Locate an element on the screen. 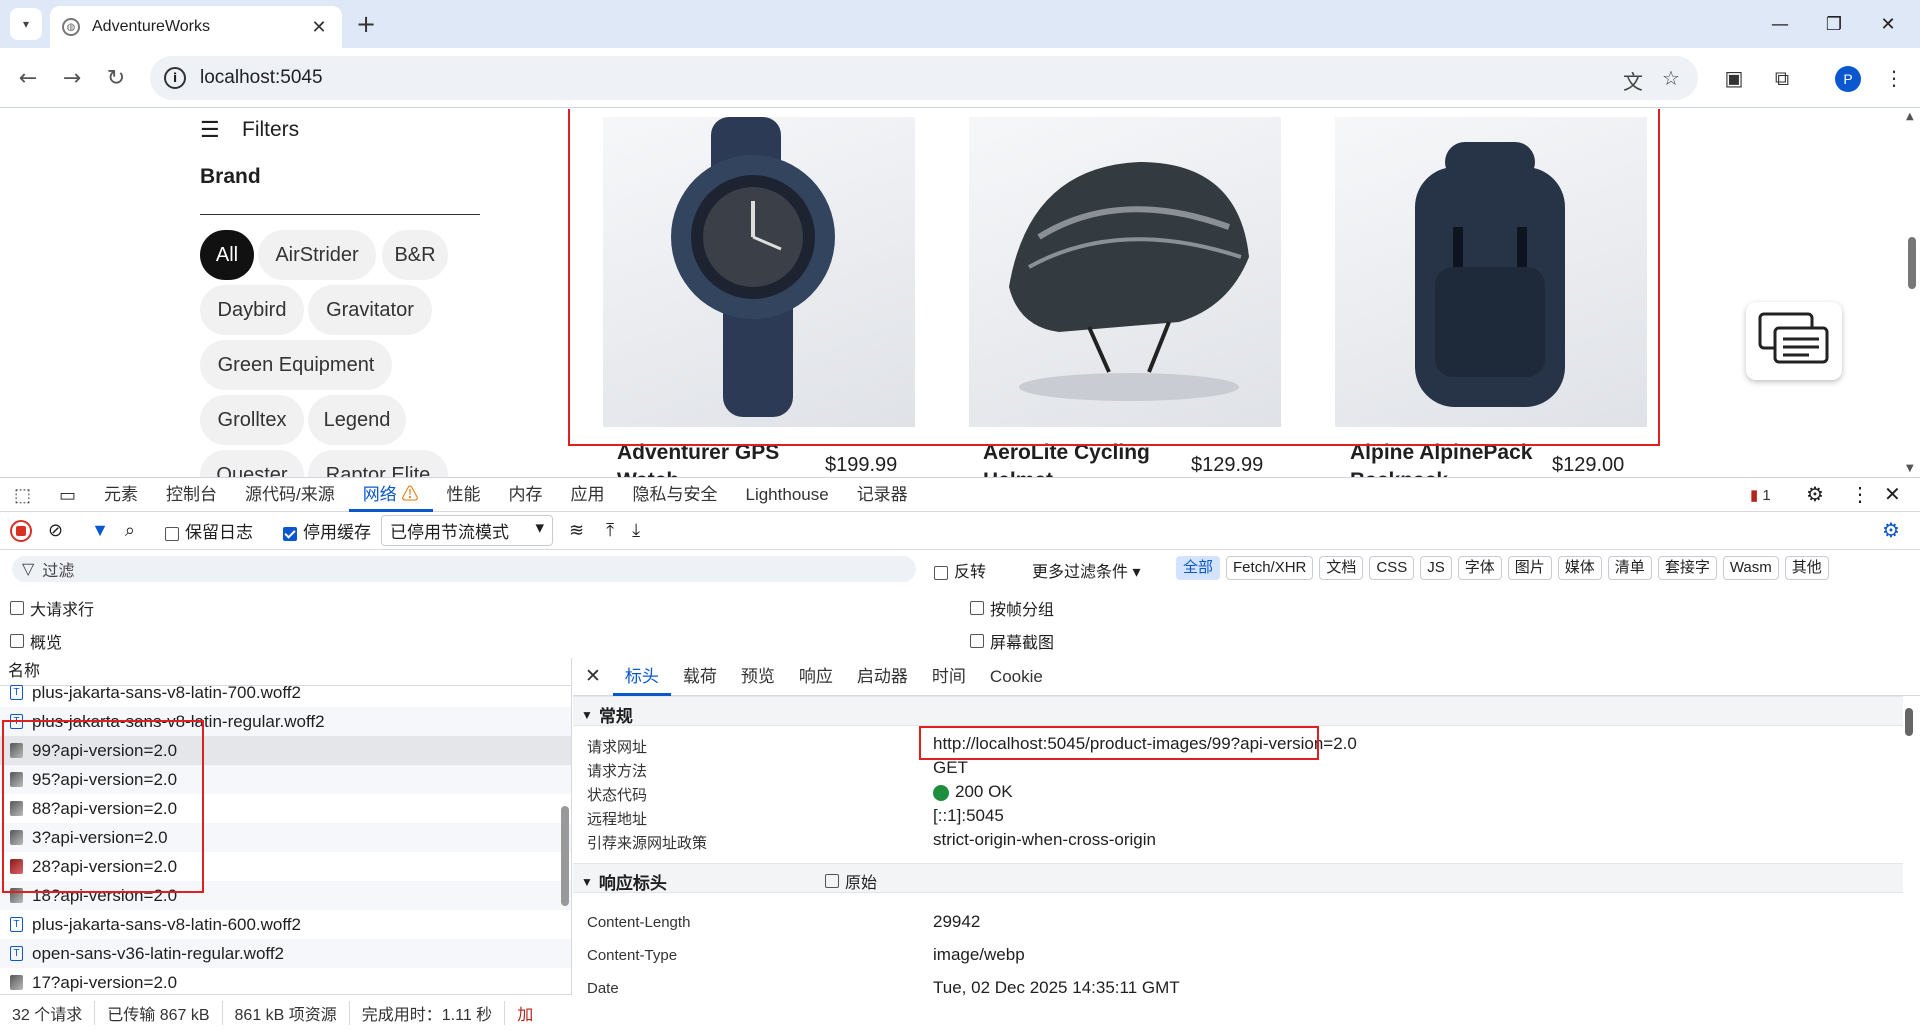 The width and height of the screenshot is (1920, 1031). detail-scrollbar is located at coordinates (1909, 863).